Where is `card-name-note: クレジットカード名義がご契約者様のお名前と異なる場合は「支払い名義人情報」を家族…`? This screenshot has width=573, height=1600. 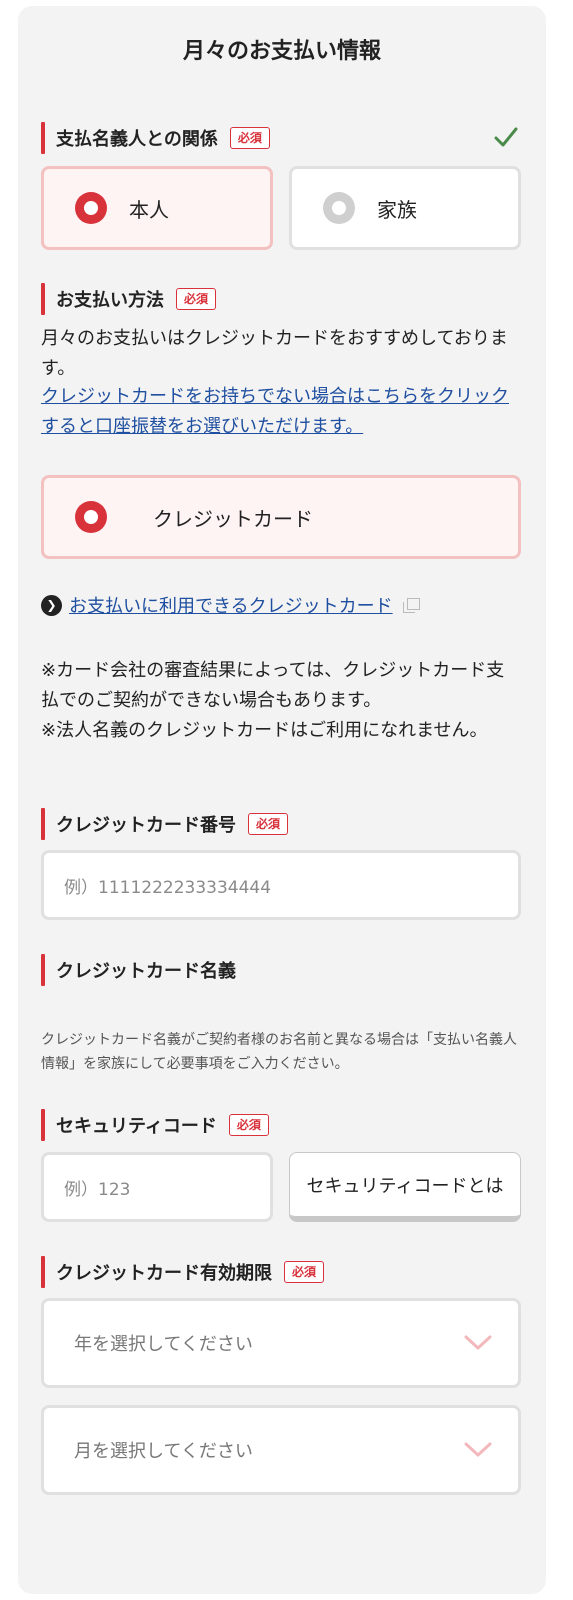 card-name-note: クレジットカード名義がご契約者様のお名前と異なる場合は「支払い名義人情報」を家族… is located at coordinates (279, 1052).